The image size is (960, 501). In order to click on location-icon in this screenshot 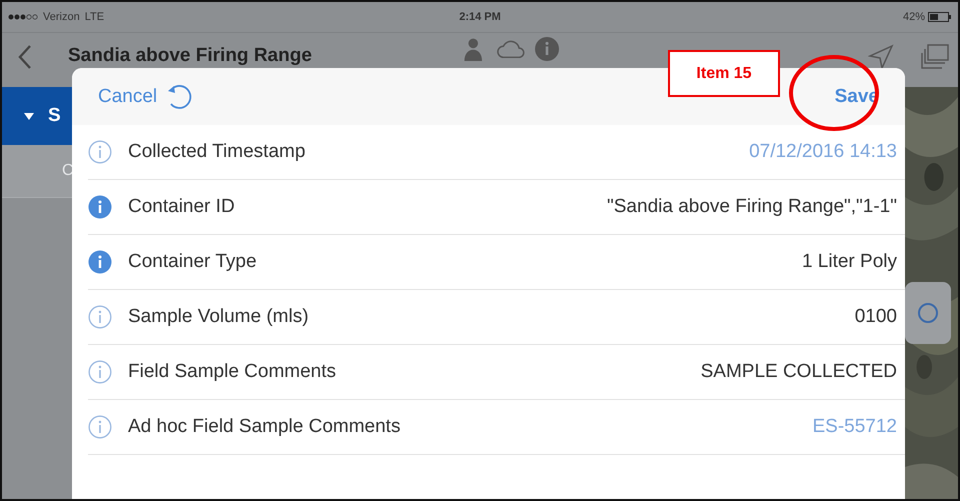, I will do `click(928, 313)`.